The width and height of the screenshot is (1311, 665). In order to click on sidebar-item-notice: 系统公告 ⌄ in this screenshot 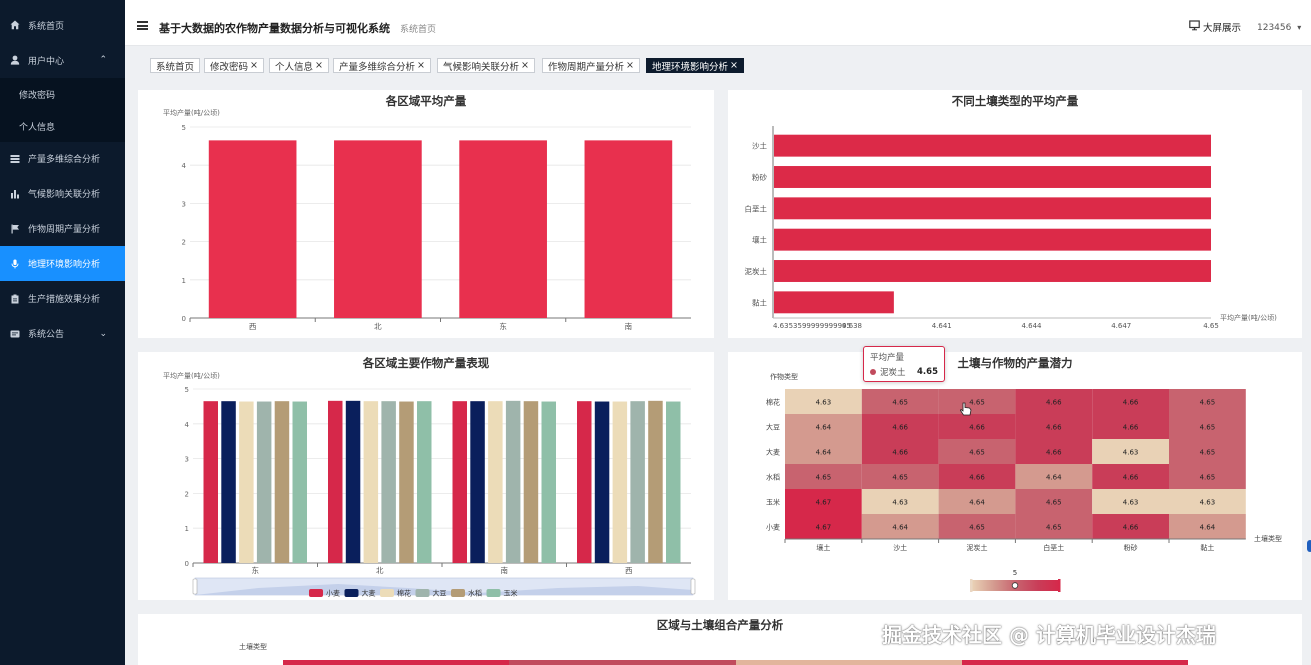, I will do `click(62, 333)`.